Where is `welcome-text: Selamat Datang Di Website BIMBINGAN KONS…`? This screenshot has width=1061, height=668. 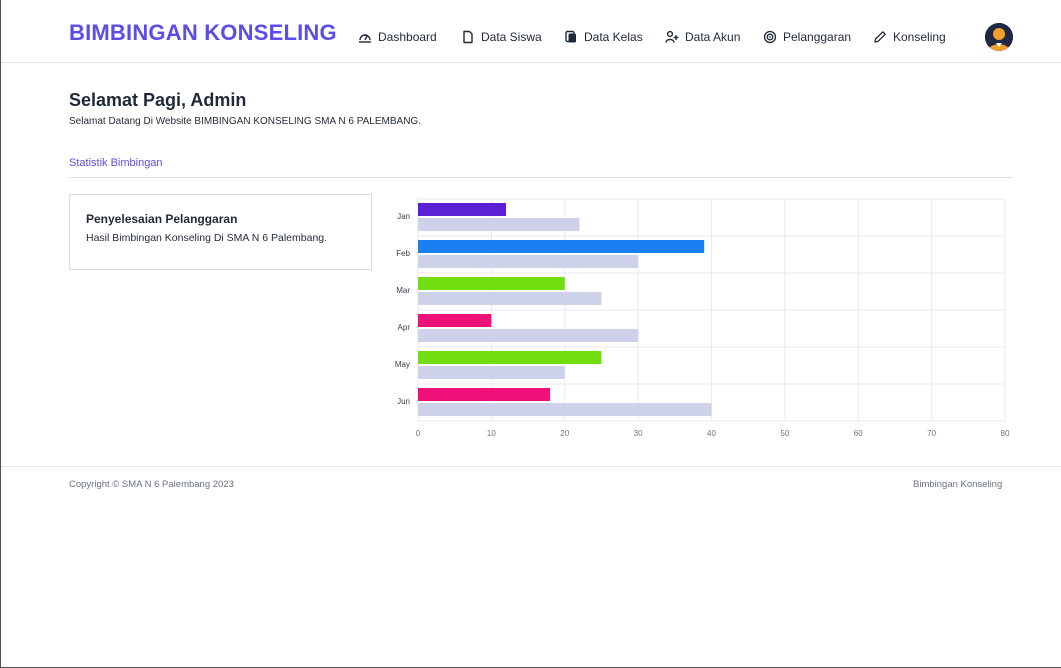
welcome-text: Selamat Datang Di Website BIMBINGAN KONS… is located at coordinates (245, 121).